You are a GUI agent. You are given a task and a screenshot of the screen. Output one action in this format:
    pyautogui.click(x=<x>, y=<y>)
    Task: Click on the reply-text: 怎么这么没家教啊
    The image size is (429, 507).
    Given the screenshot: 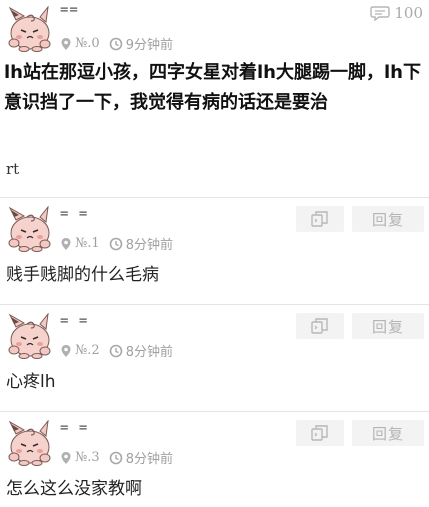 What is the action you would take?
    pyautogui.click(x=74, y=489)
    